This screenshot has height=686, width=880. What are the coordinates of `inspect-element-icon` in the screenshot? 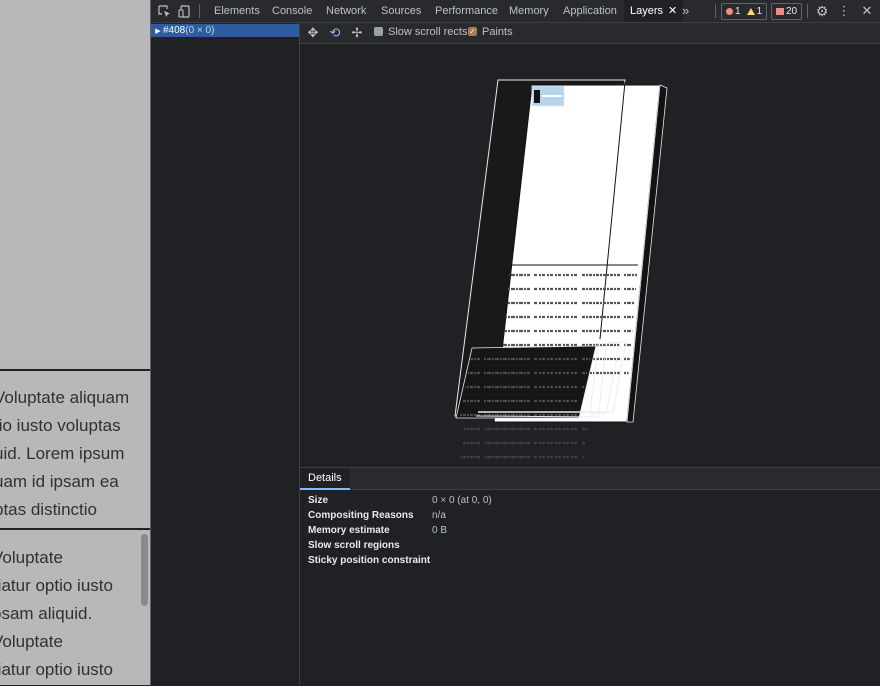 It's located at (164, 11).